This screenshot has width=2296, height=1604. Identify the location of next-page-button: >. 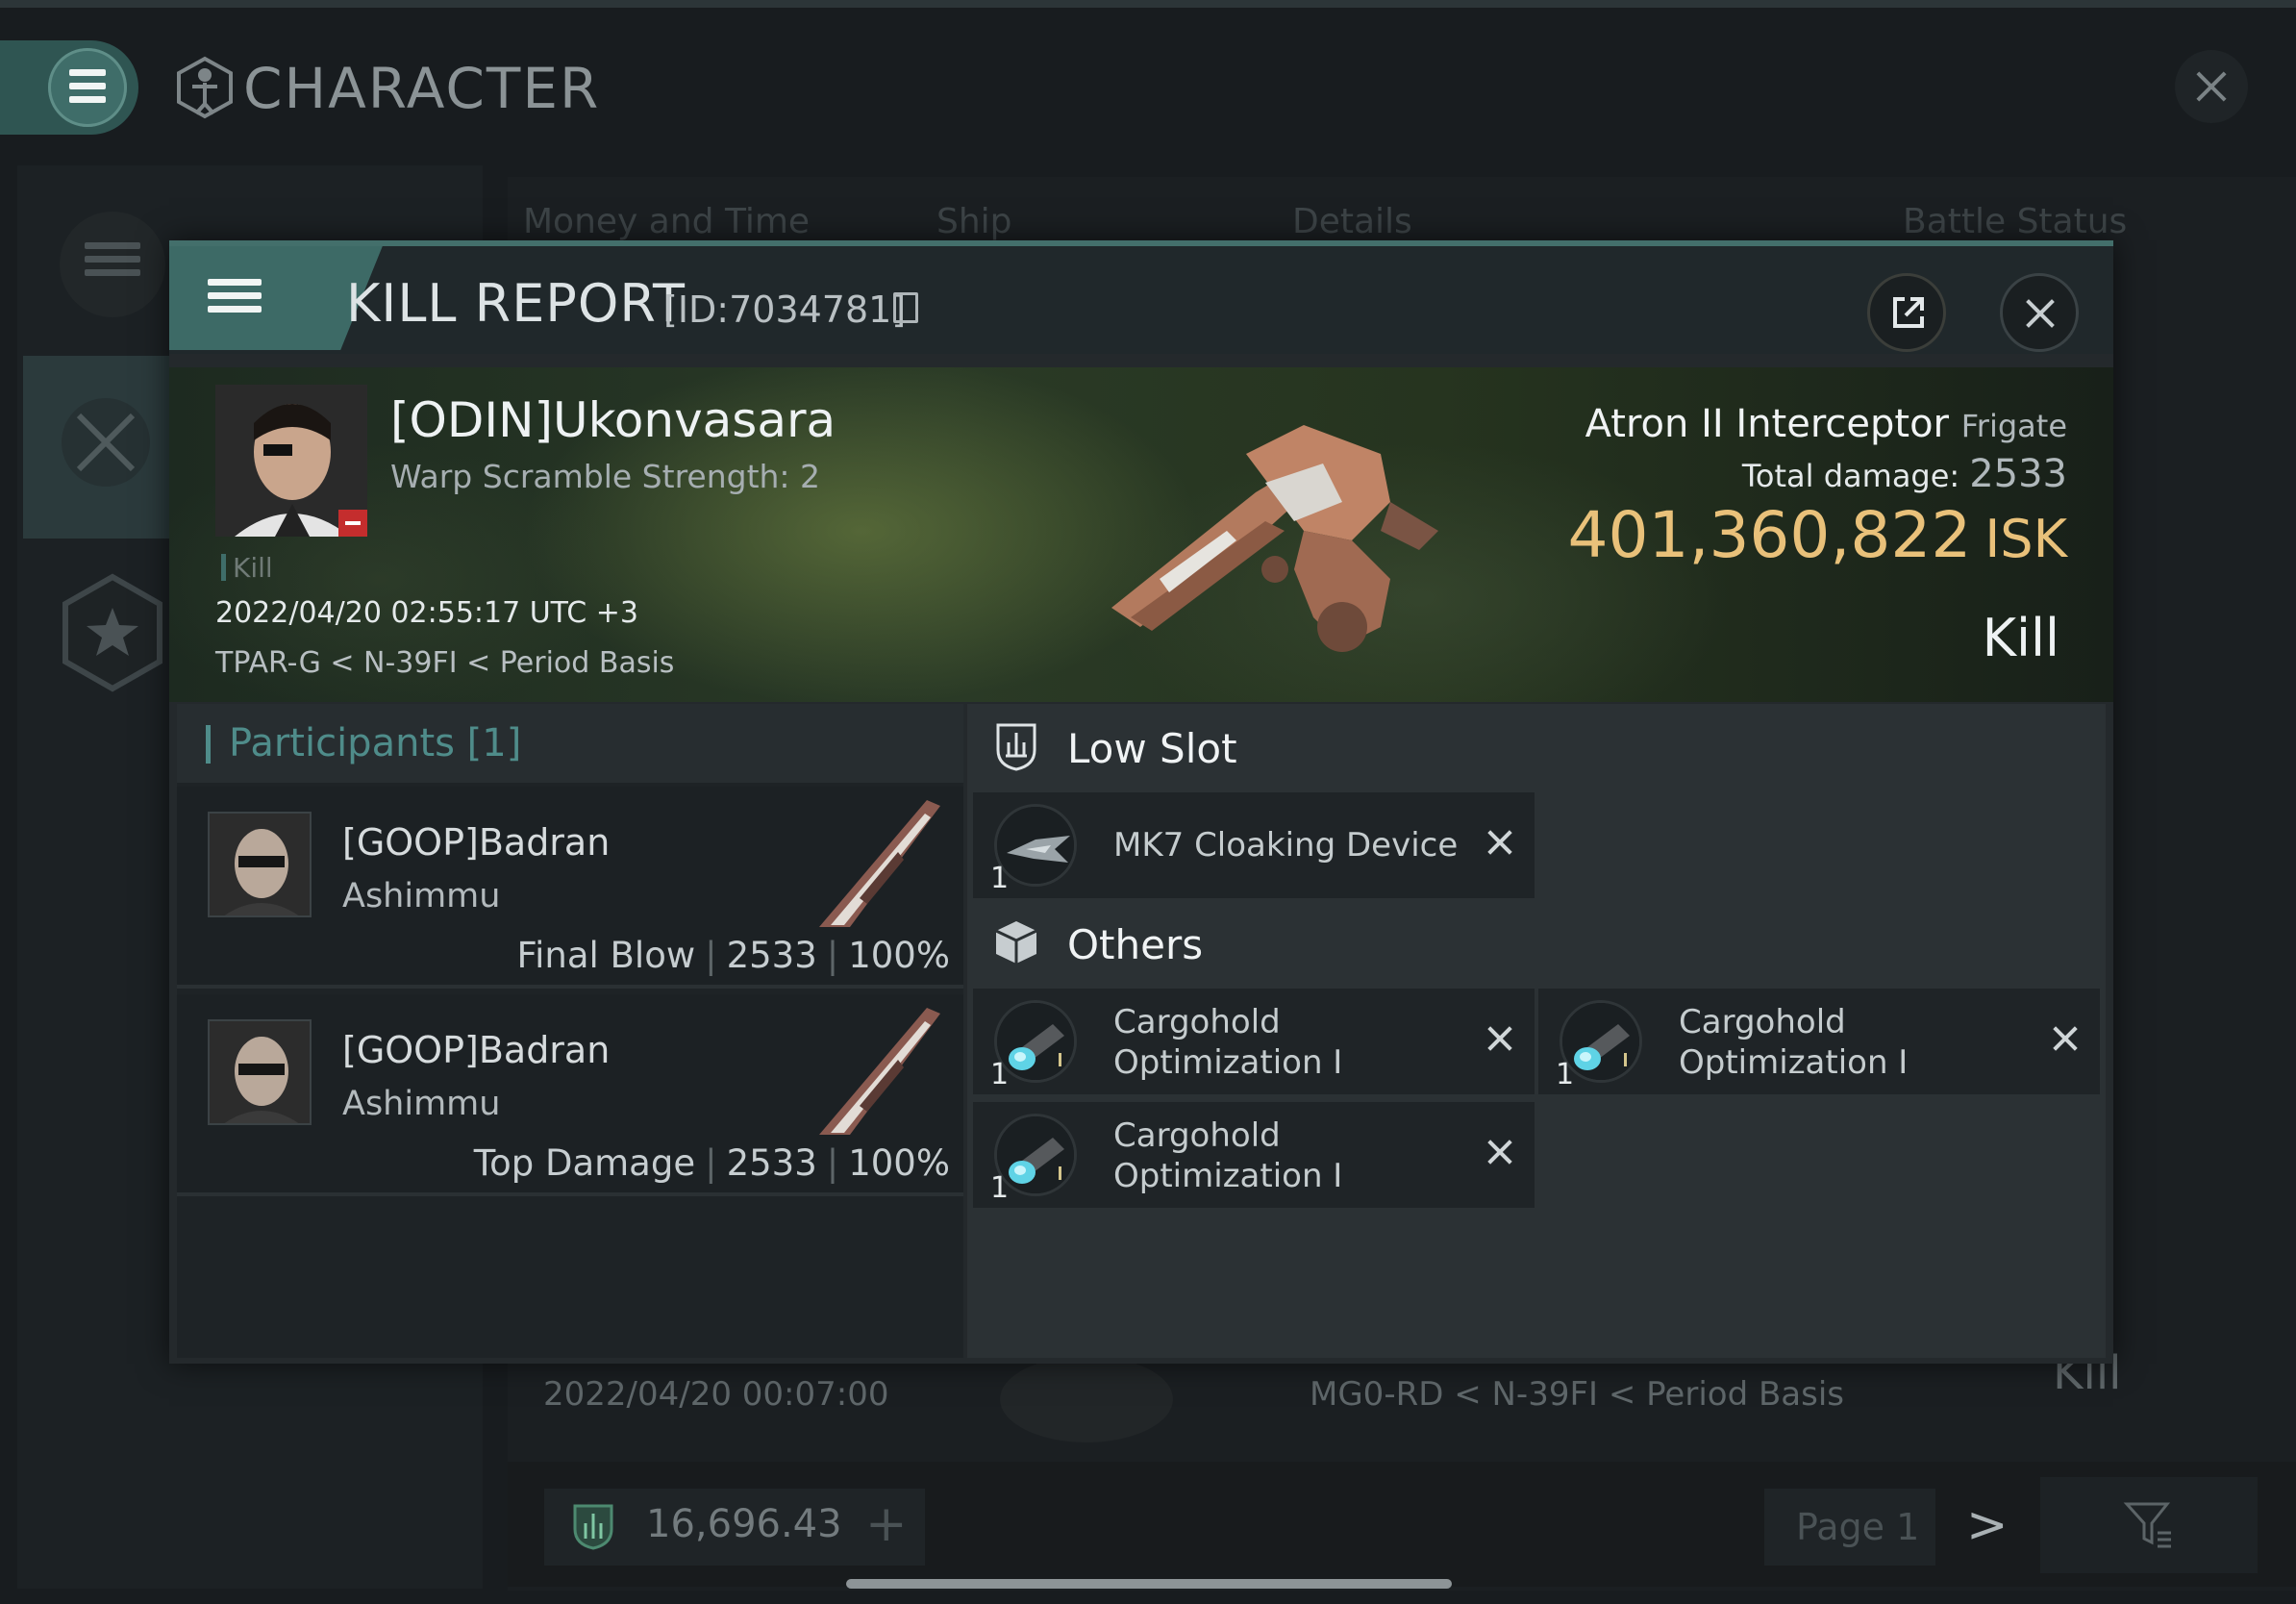
(1987, 1525).